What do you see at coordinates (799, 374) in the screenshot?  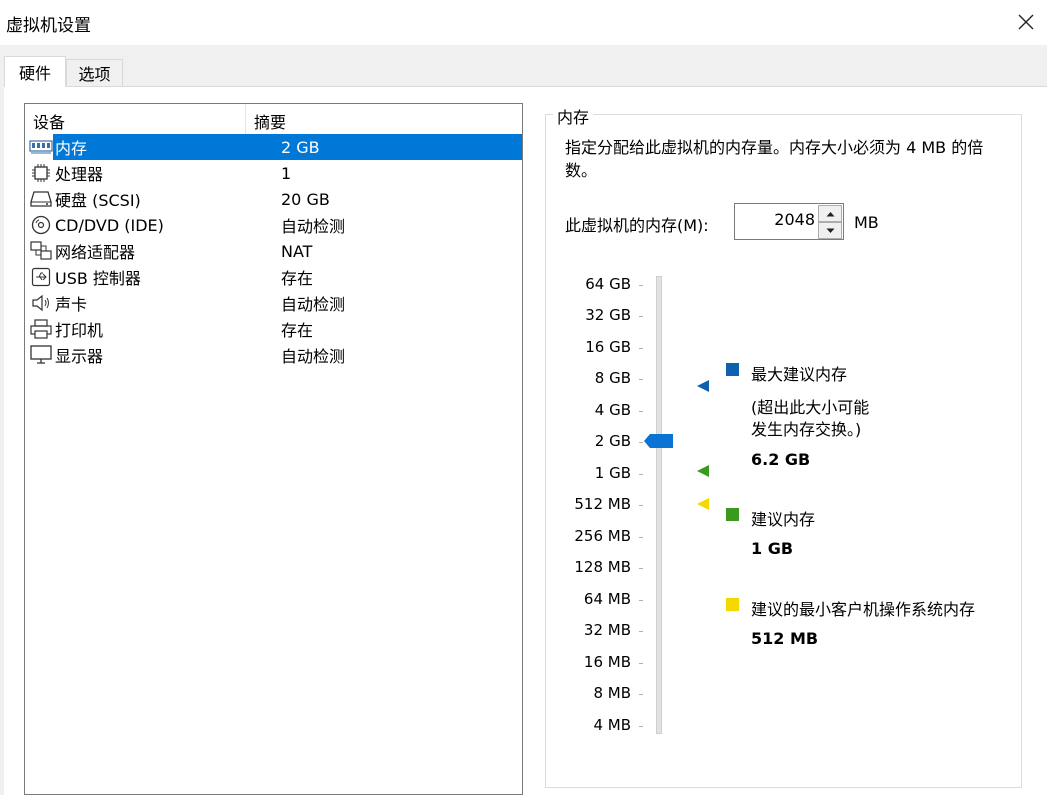 I see `legend-max-title: 最大建议内存` at bounding box center [799, 374].